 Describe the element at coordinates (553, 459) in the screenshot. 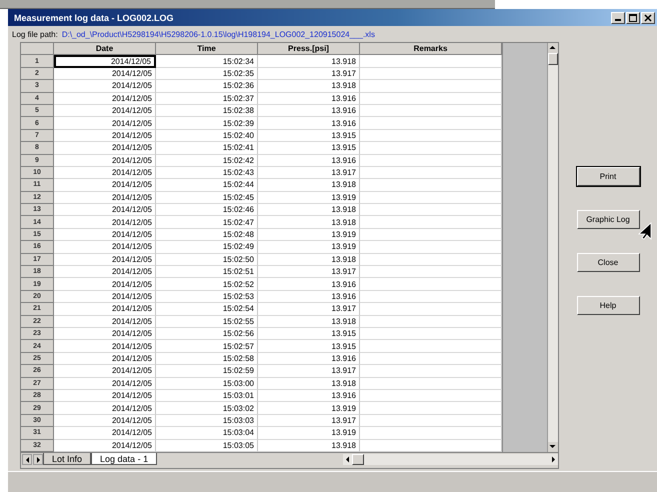

I see `right-arrow-icon` at that location.